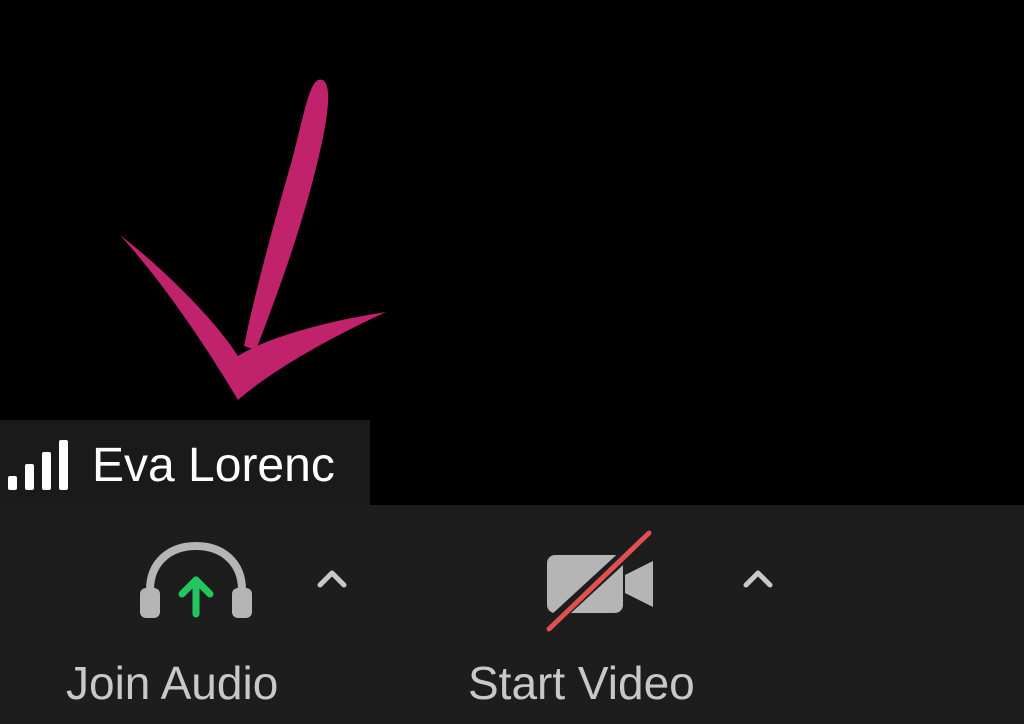 The height and width of the screenshot is (724, 1024). What do you see at coordinates (172, 683) in the screenshot?
I see `join-audio-label: Join Audio` at bounding box center [172, 683].